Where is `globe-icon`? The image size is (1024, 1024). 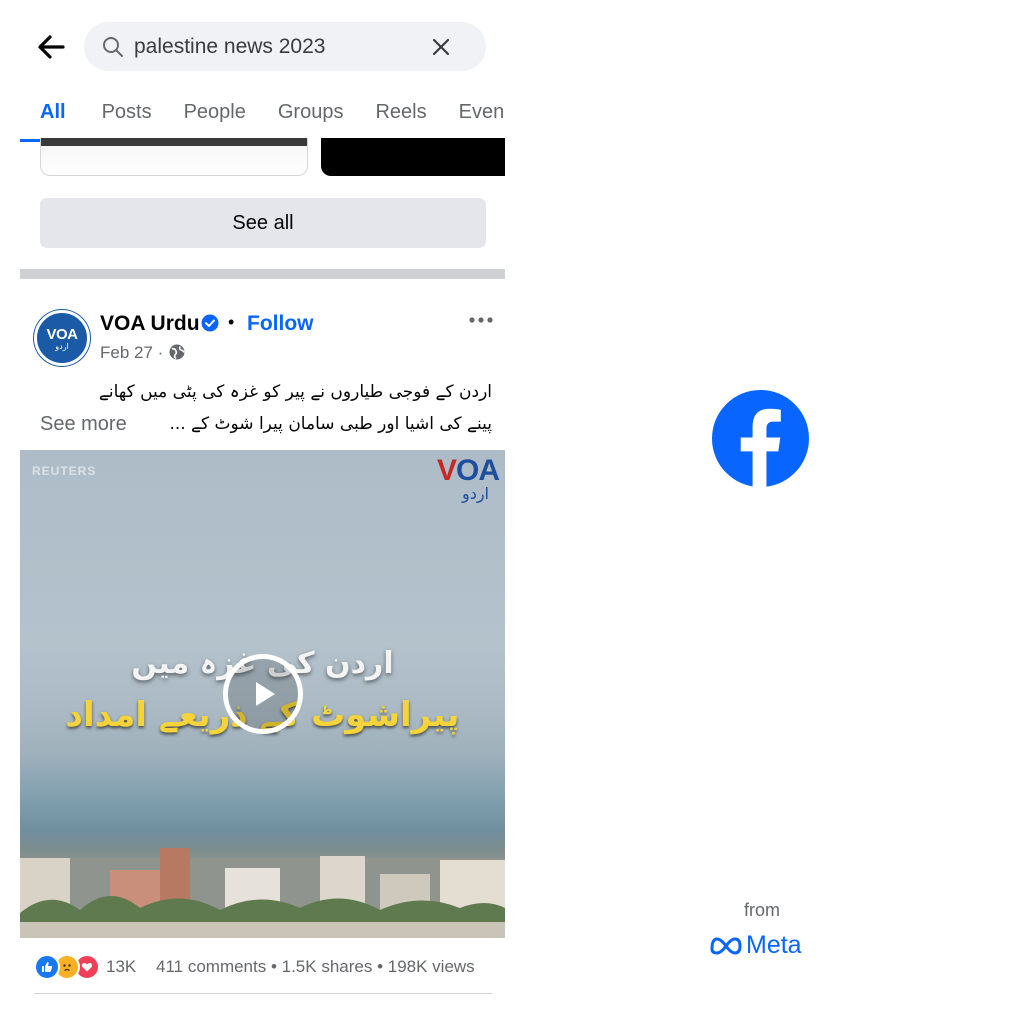 globe-icon is located at coordinates (177, 352).